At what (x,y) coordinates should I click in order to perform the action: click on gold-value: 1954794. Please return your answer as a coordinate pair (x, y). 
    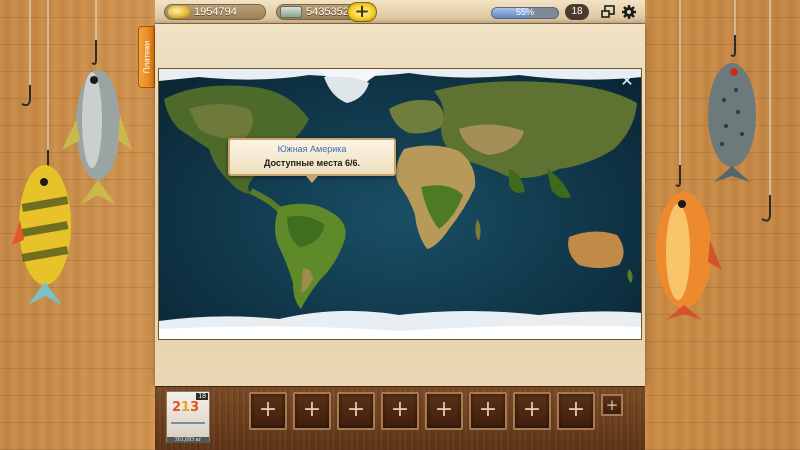
    Looking at the image, I should click on (215, 12).